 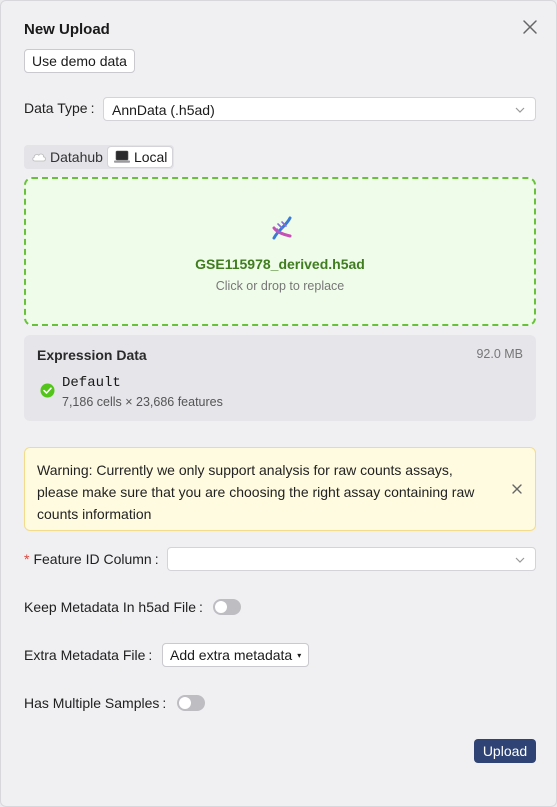 What do you see at coordinates (47, 390) in the screenshot?
I see `check-circle-icon` at bounding box center [47, 390].